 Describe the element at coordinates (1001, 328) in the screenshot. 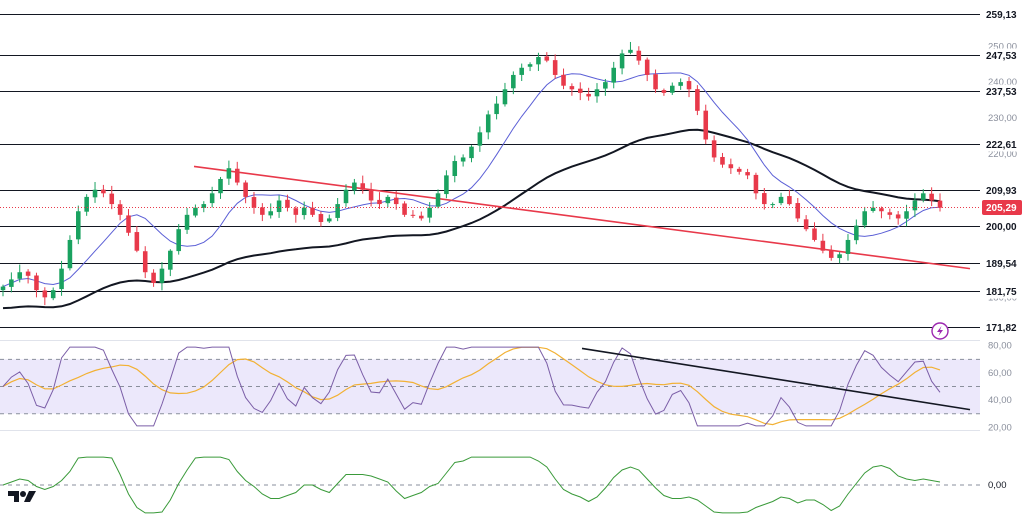

I see `level-label: 171,82` at that location.